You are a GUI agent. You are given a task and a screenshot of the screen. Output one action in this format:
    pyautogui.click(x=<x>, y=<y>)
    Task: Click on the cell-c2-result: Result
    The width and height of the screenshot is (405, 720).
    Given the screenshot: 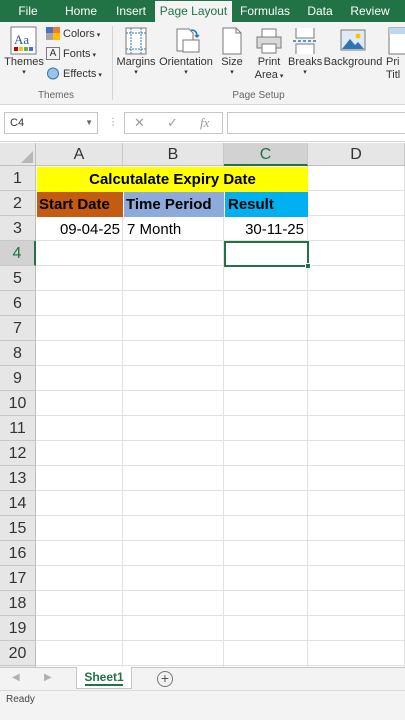 What is the action you would take?
    pyautogui.click(x=266, y=204)
    